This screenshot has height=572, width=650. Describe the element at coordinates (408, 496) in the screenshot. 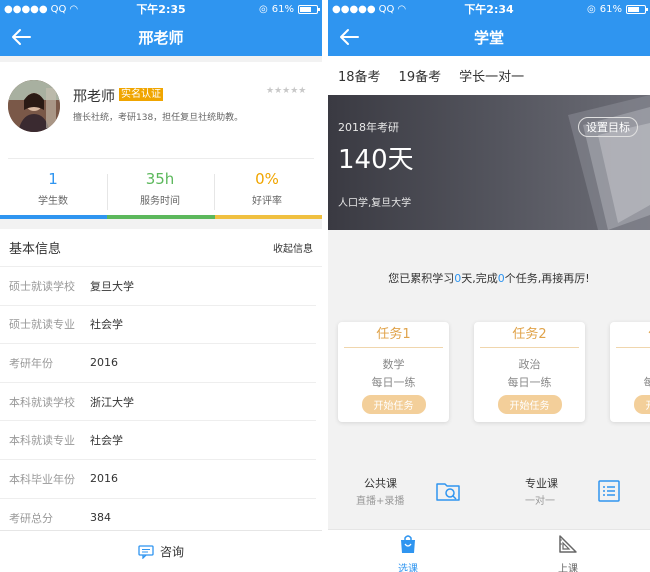

I see `public-course-entry: 公共课 直播+录播` at that location.